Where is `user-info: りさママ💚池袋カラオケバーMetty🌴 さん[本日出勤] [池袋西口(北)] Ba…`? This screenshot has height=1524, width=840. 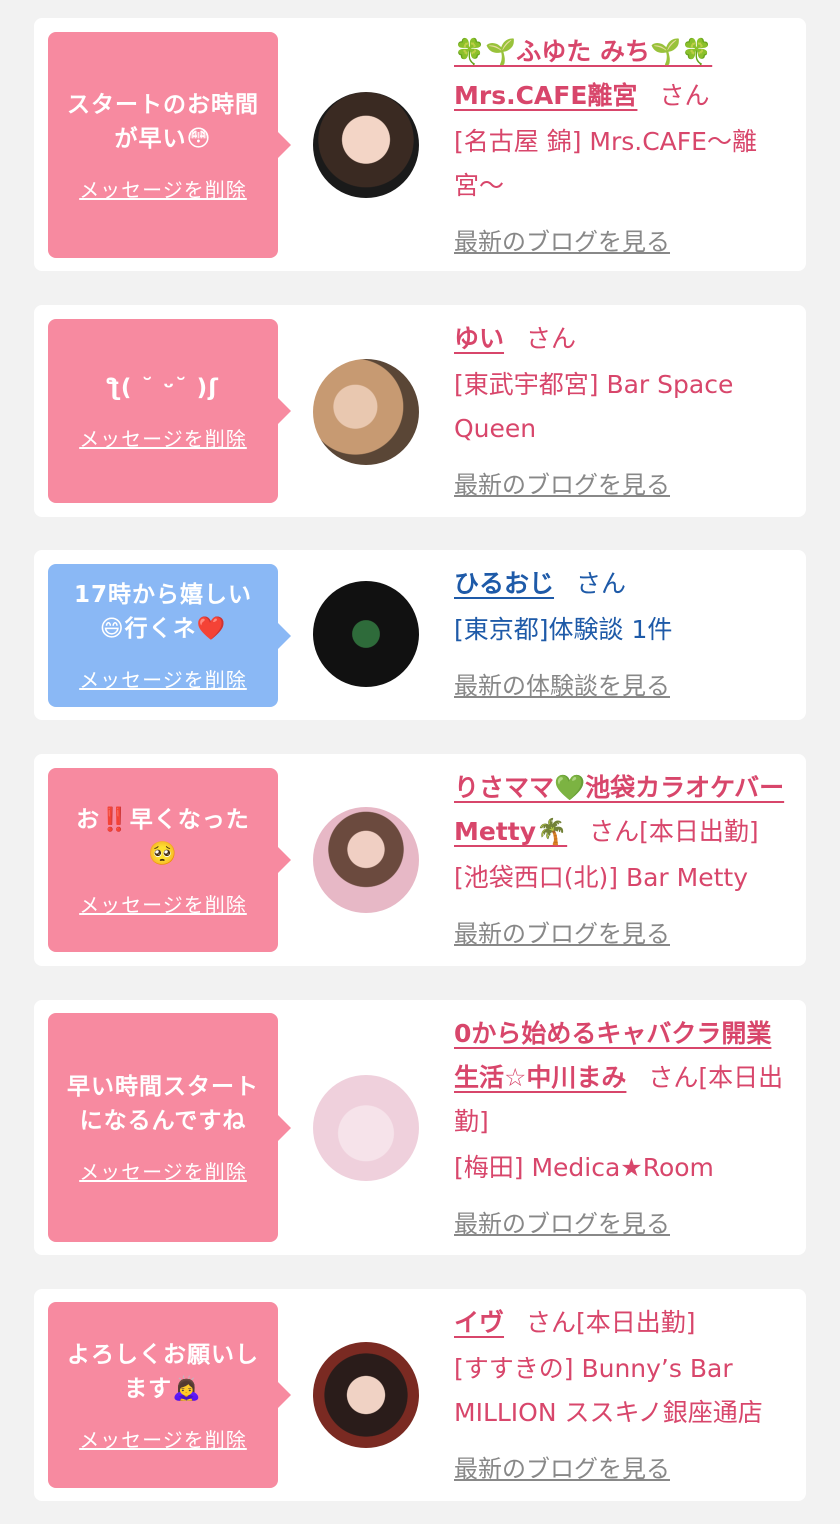
user-info: りさママ💚池袋カラオケバーMetty🌴 さん[本日出勤] [池袋西口(北)] Ba… is located at coordinates (625, 861).